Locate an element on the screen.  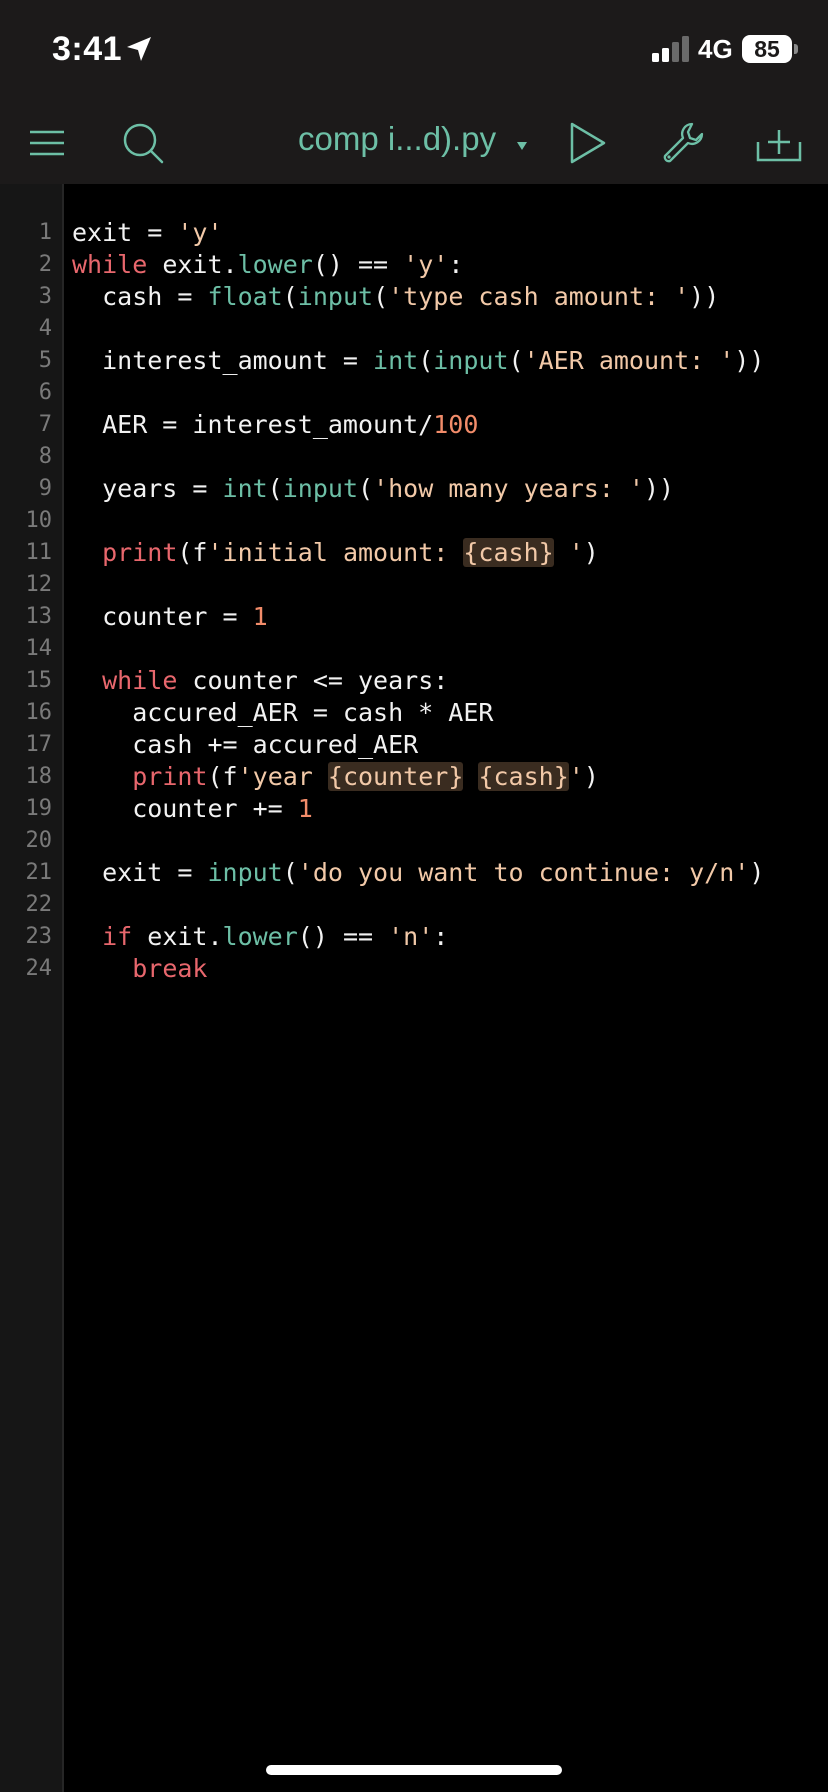
line-number: 10 is located at coordinates (39, 520).